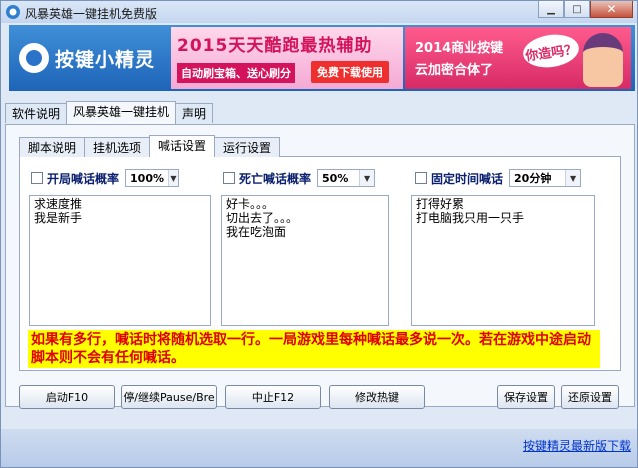 This screenshot has width=638, height=468. What do you see at coordinates (169, 397) in the screenshot?
I see `pause-resume-button: 停/继续Pause/Bre` at bounding box center [169, 397].